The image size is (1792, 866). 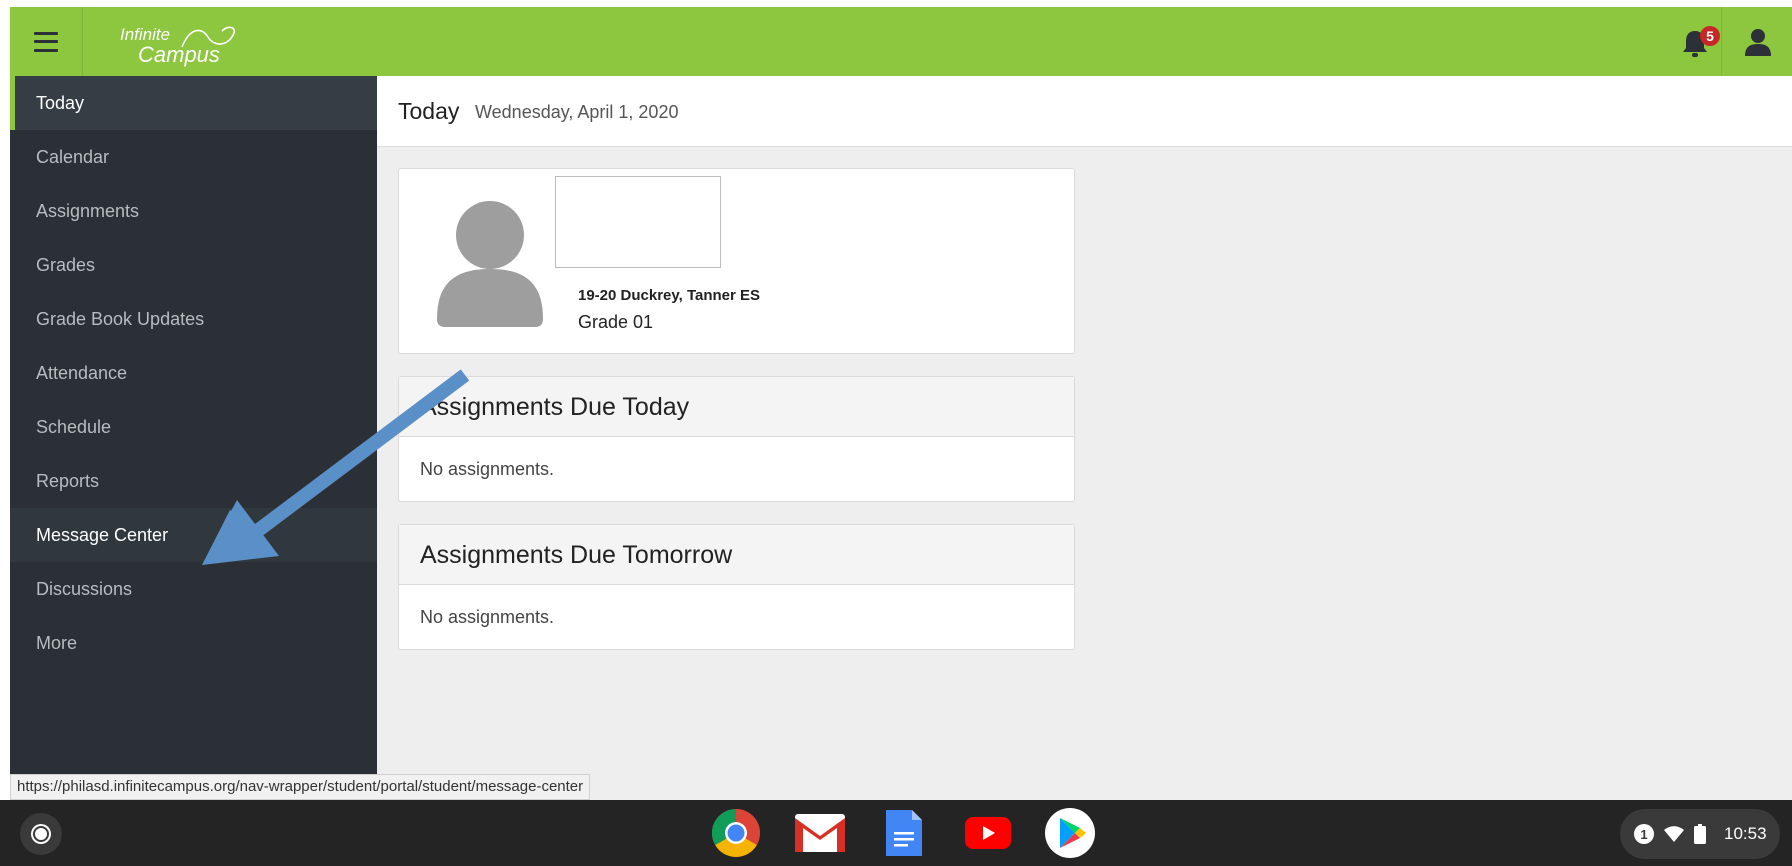 I want to click on page-header: Today Wednesday, April 1, 2020, so click(x=1084, y=111).